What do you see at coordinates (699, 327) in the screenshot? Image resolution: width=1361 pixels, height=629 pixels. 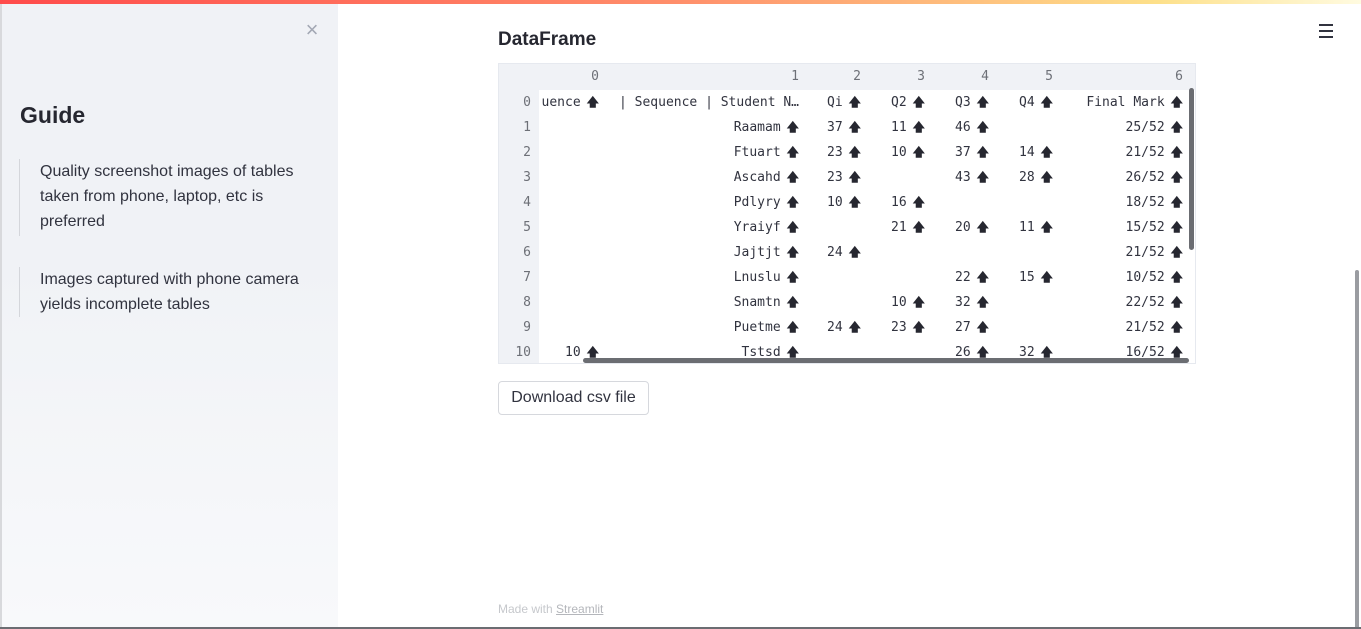 I see `table-cell: Puetme 🡅` at bounding box center [699, 327].